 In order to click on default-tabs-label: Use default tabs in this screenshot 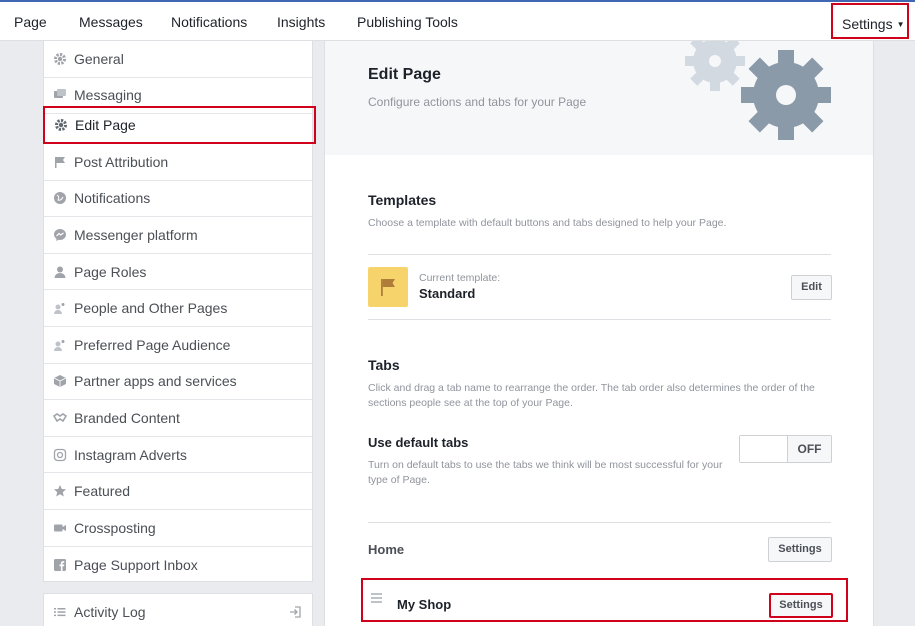, I will do `click(418, 442)`.